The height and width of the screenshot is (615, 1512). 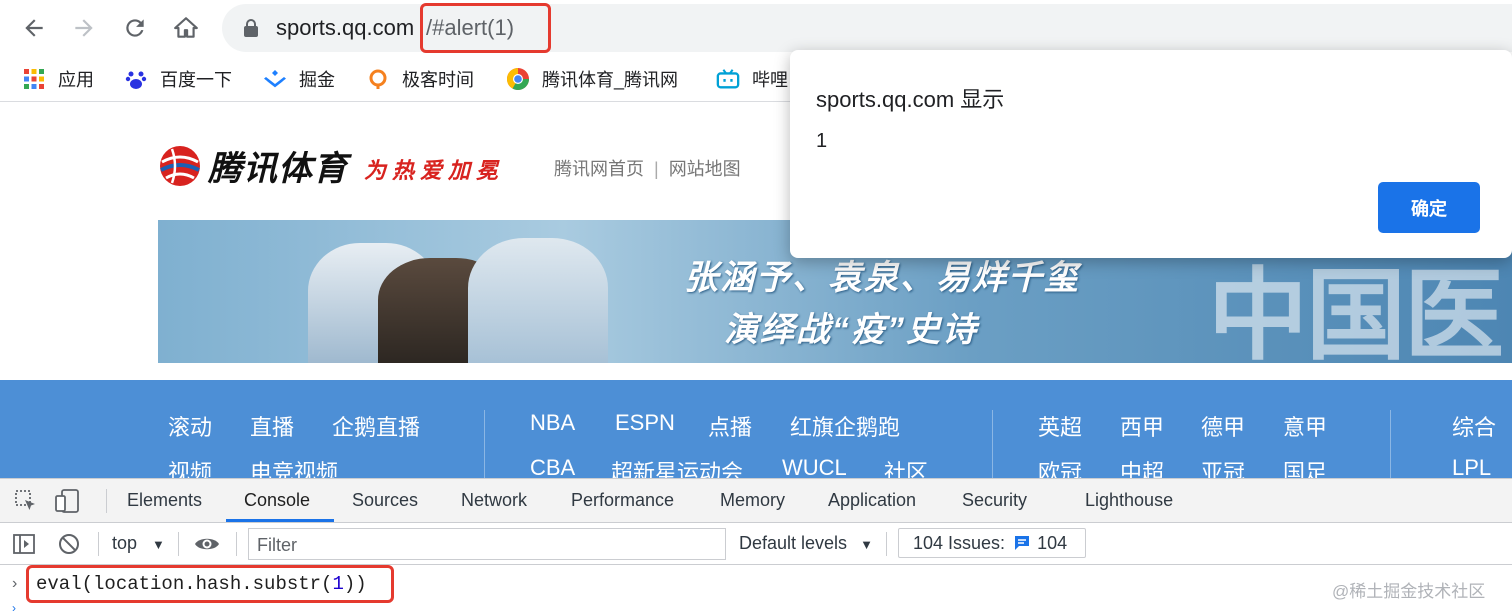 I want to click on home-icon, so click(x=186, y=27).